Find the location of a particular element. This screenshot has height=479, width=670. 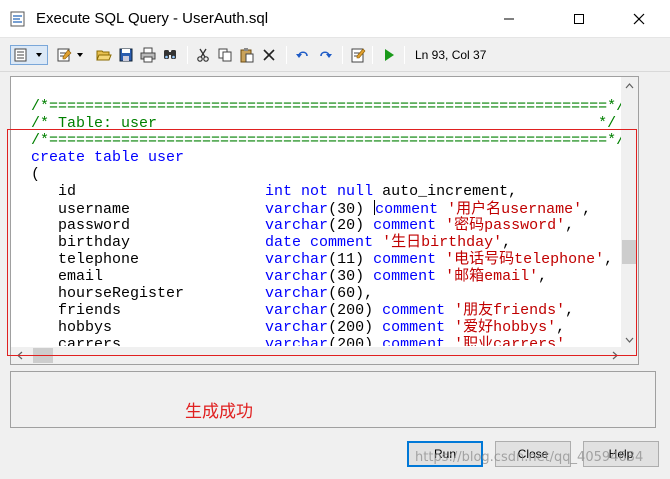

find-button is located at coordinates (170, 55).